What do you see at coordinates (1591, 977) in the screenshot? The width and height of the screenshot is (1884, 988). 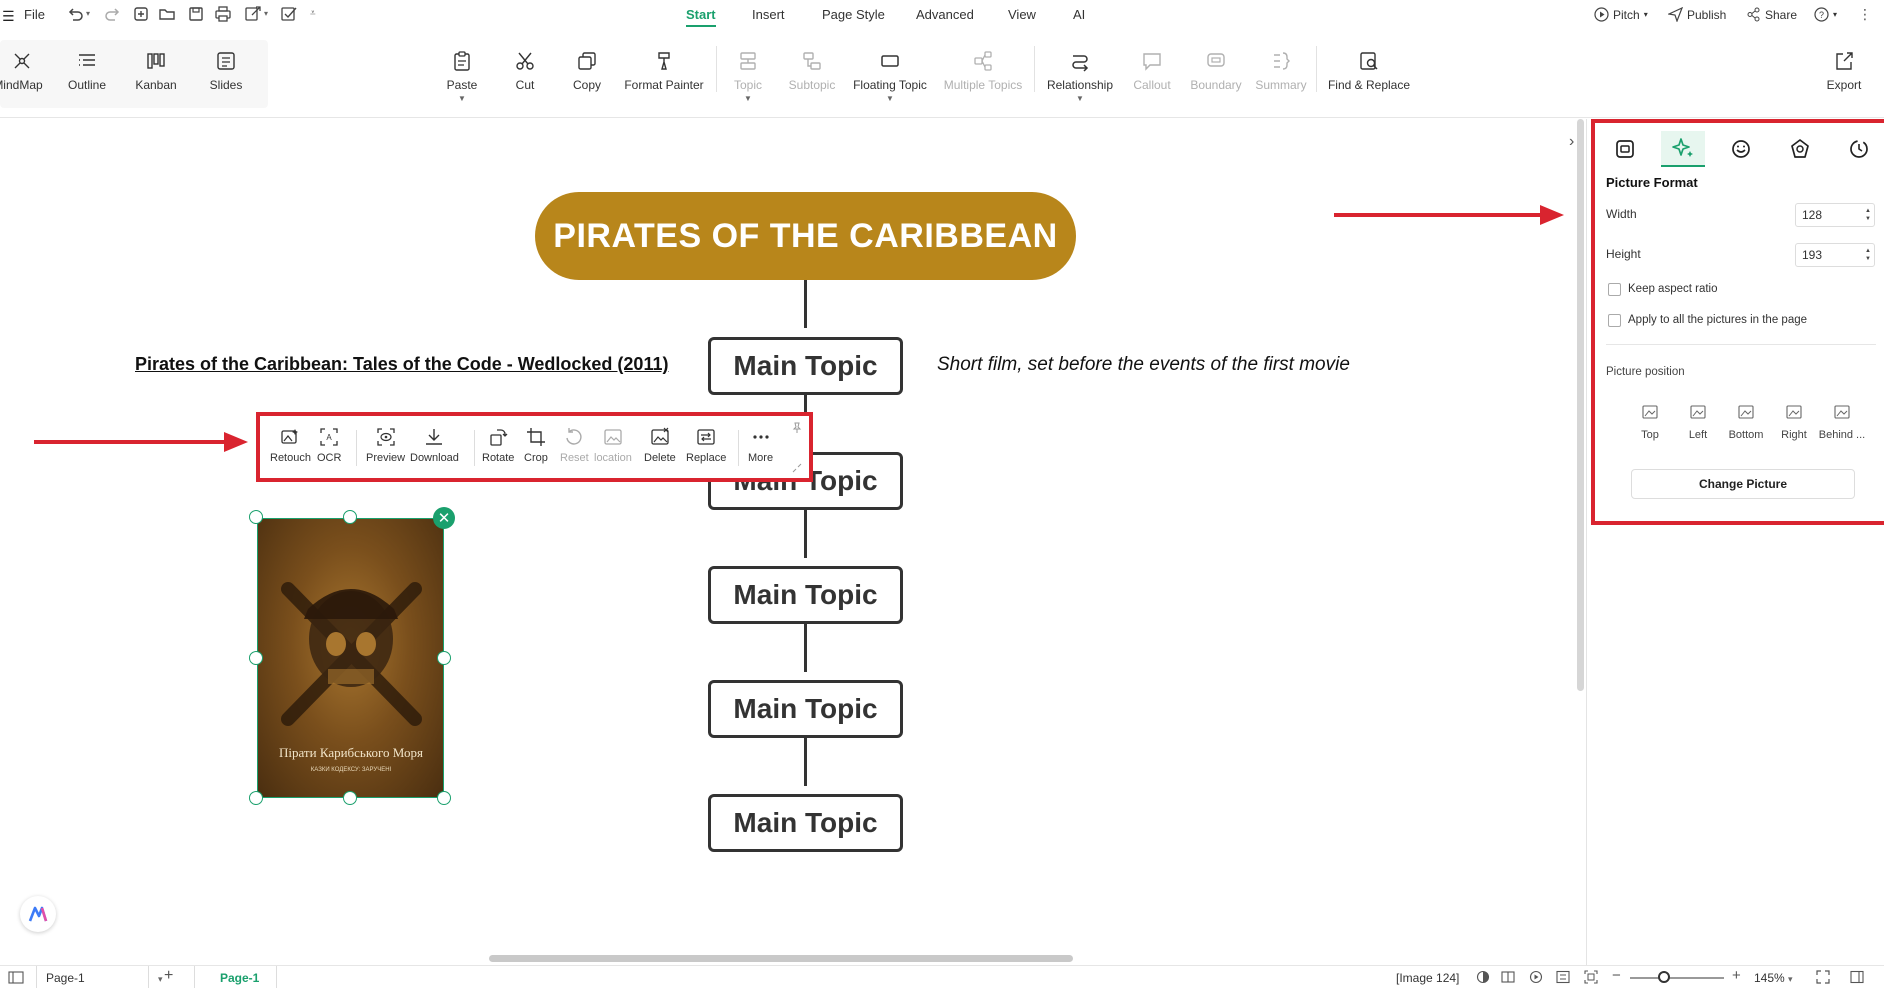 I see `fit-screen-icon` at bounding box center [1591, 977].